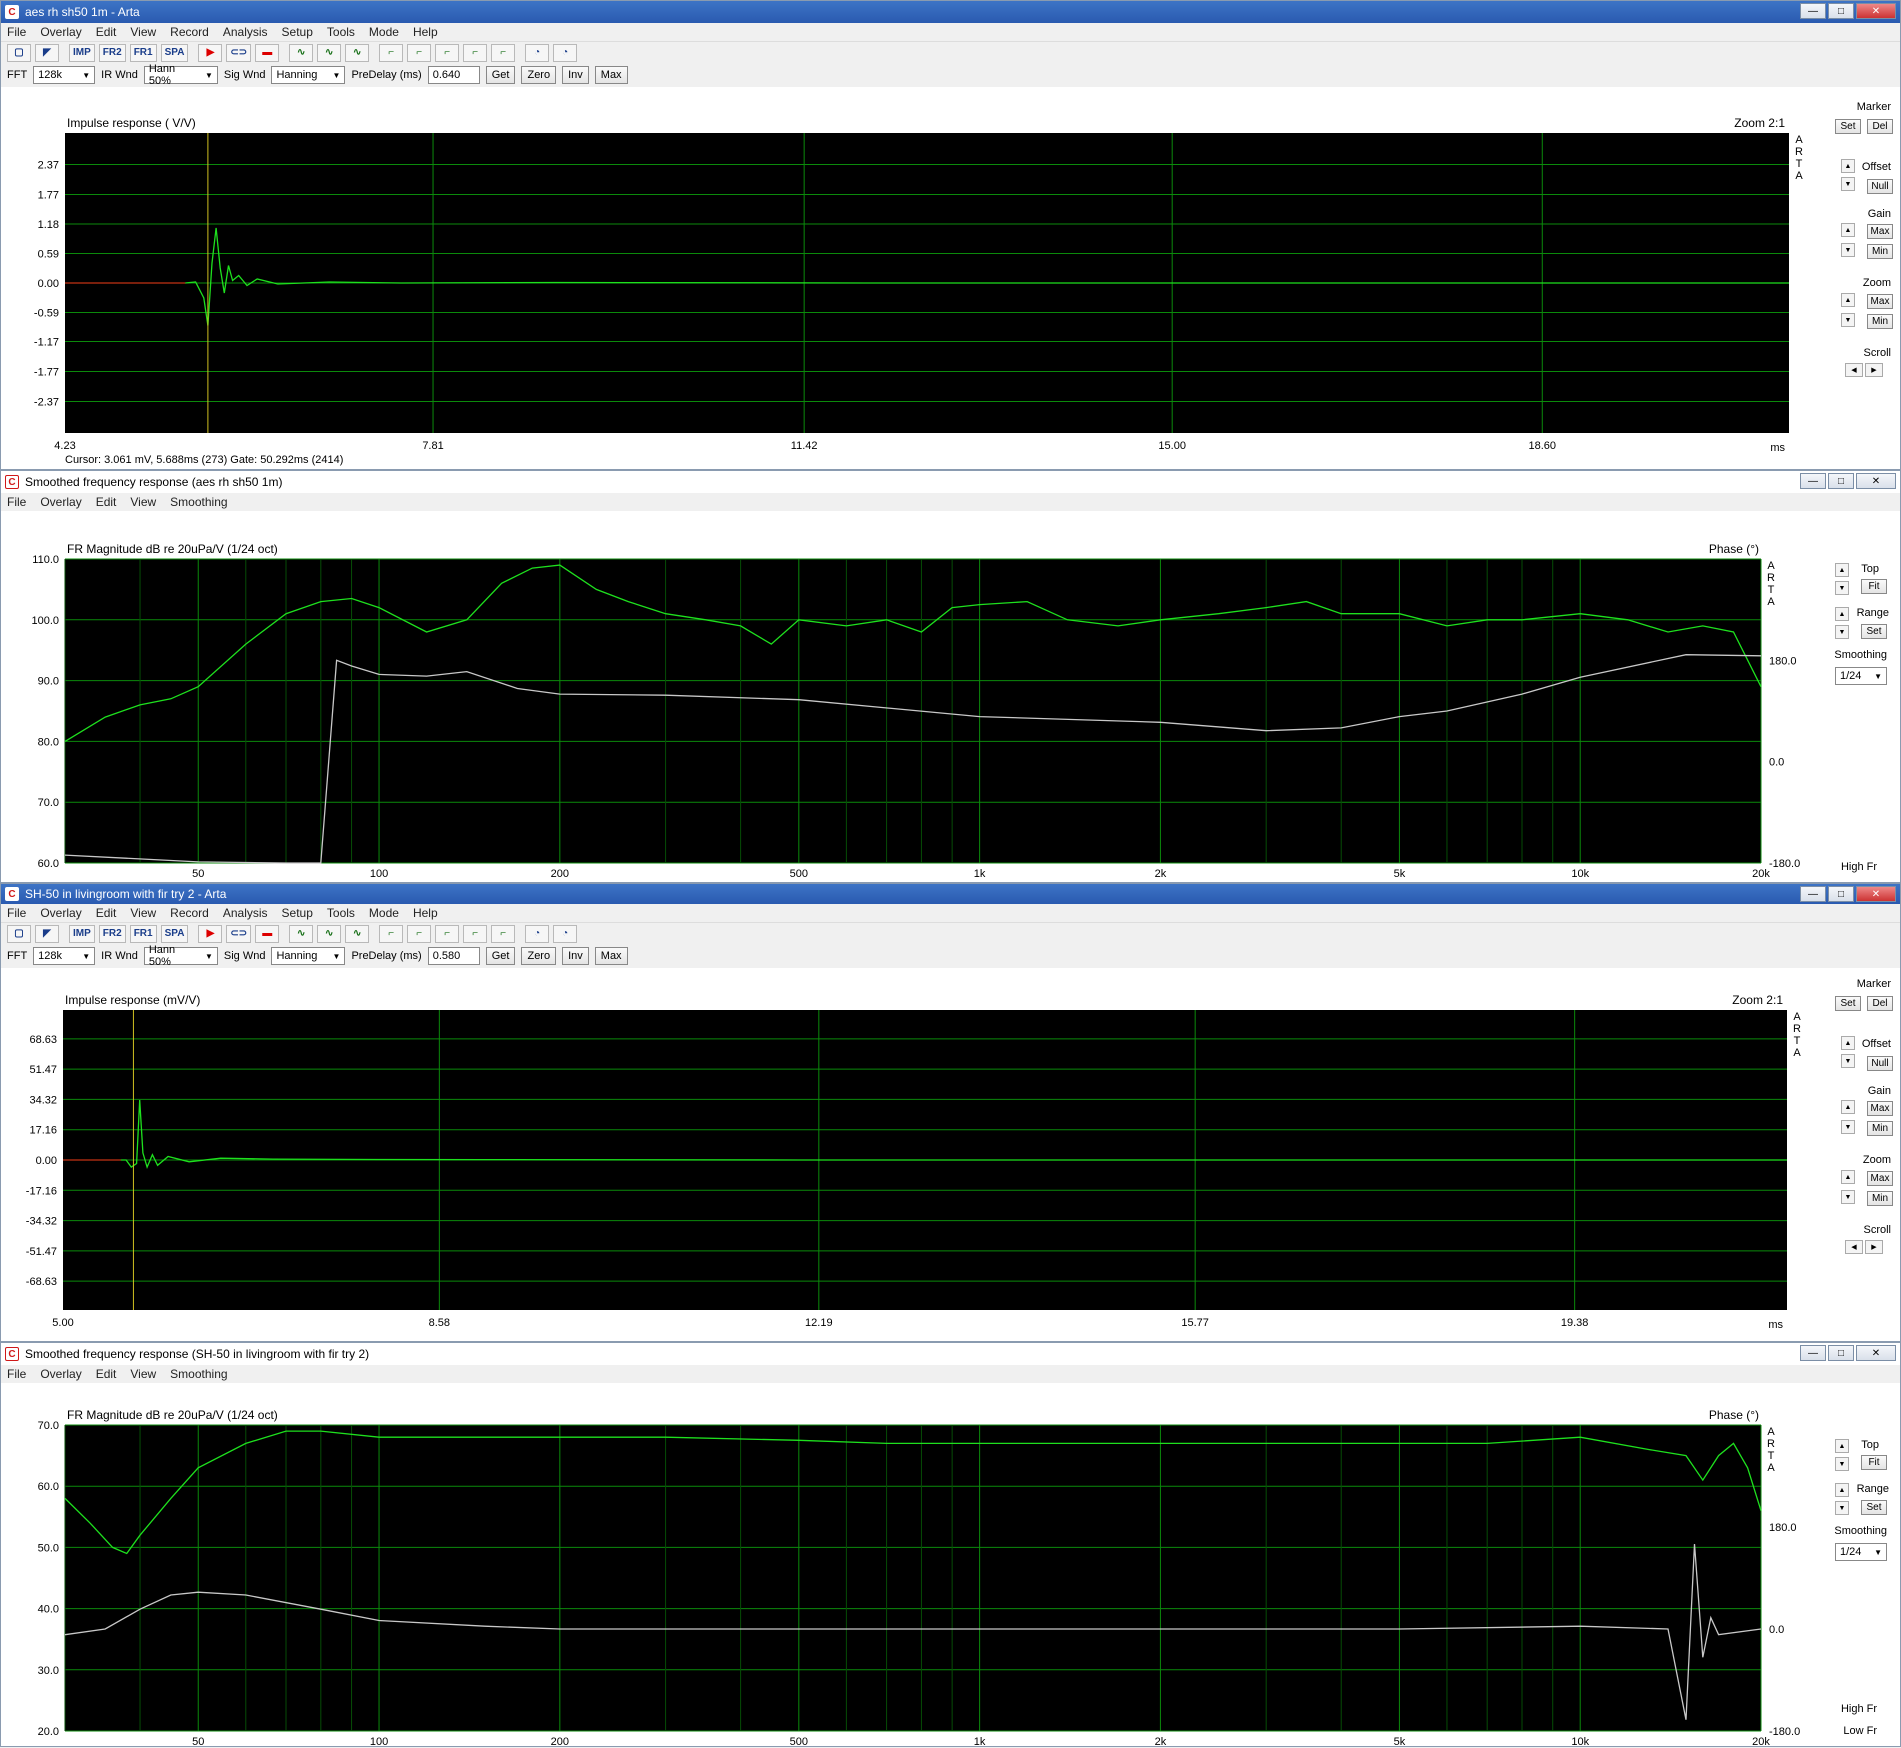  I want to click on fr2-mode-button: FR2, so click(112, 52).